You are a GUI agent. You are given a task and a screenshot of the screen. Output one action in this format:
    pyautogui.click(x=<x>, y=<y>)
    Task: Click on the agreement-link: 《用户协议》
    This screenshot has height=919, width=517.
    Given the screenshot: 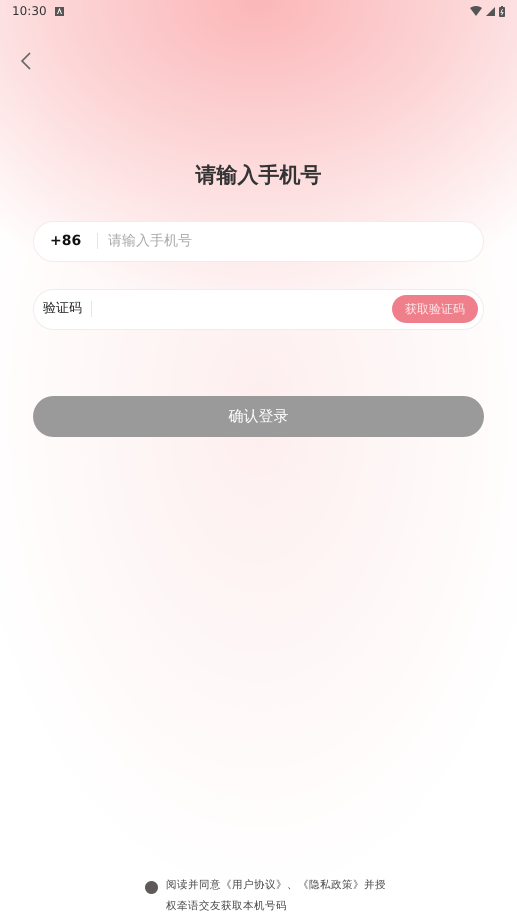 What is the action you would take?
    pyautogui.click(x=254, y=884)
    